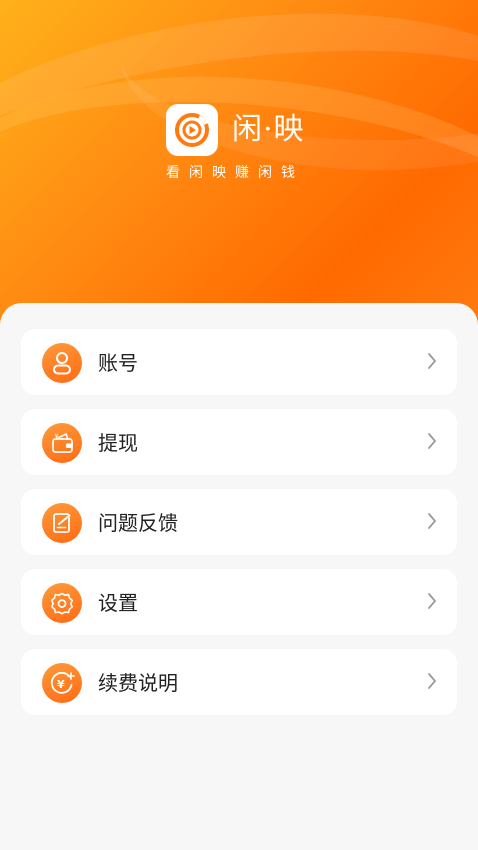 The width and height of the screenshot is (478, 850). What do you see at coordinates (62, 363) in the screenshot?
I see `user-icon` at bounding box center [62, 363].